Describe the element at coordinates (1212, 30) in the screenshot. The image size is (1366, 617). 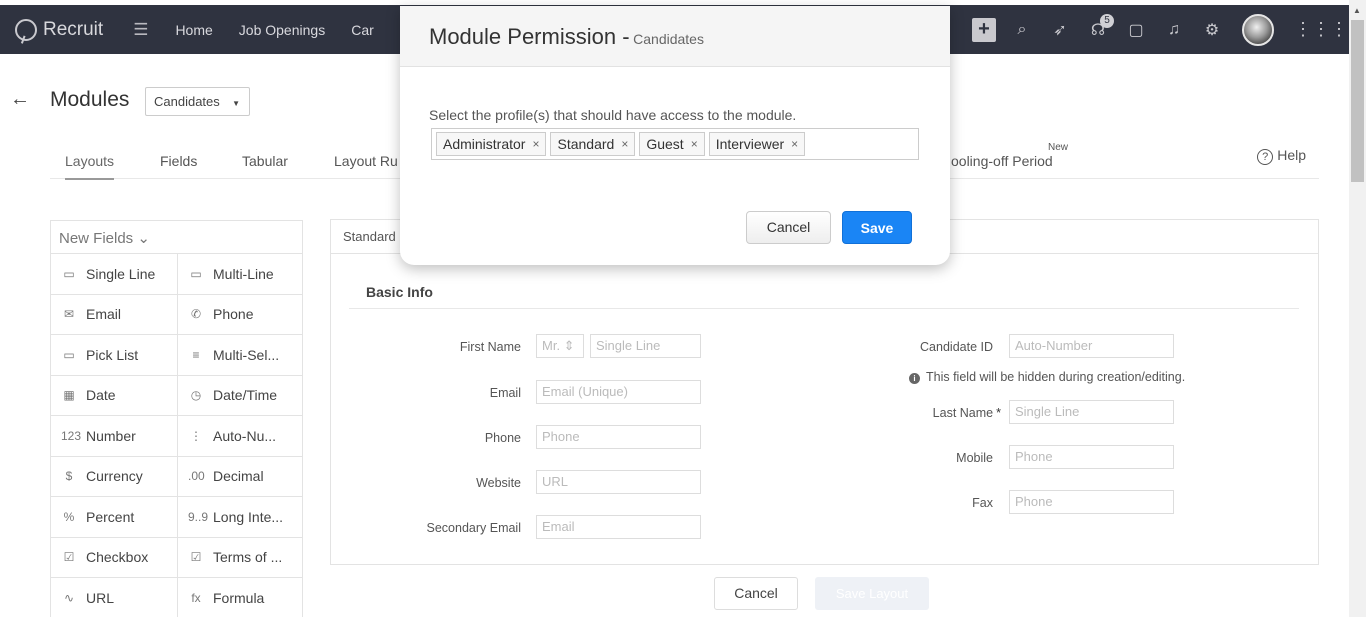
I see `gear-icon: ⚙` at that location.